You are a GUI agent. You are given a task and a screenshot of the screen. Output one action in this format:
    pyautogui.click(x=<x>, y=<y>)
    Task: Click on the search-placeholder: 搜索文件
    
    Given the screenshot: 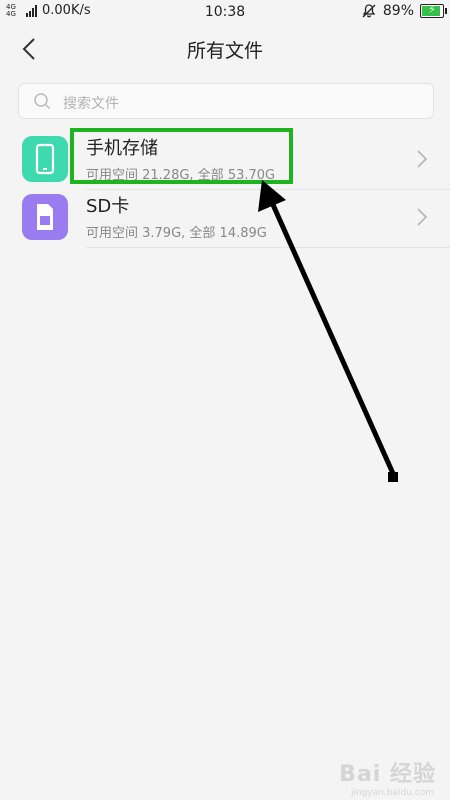 What is the action you would take?
    pyautogui.click(x=91, y=104)
    